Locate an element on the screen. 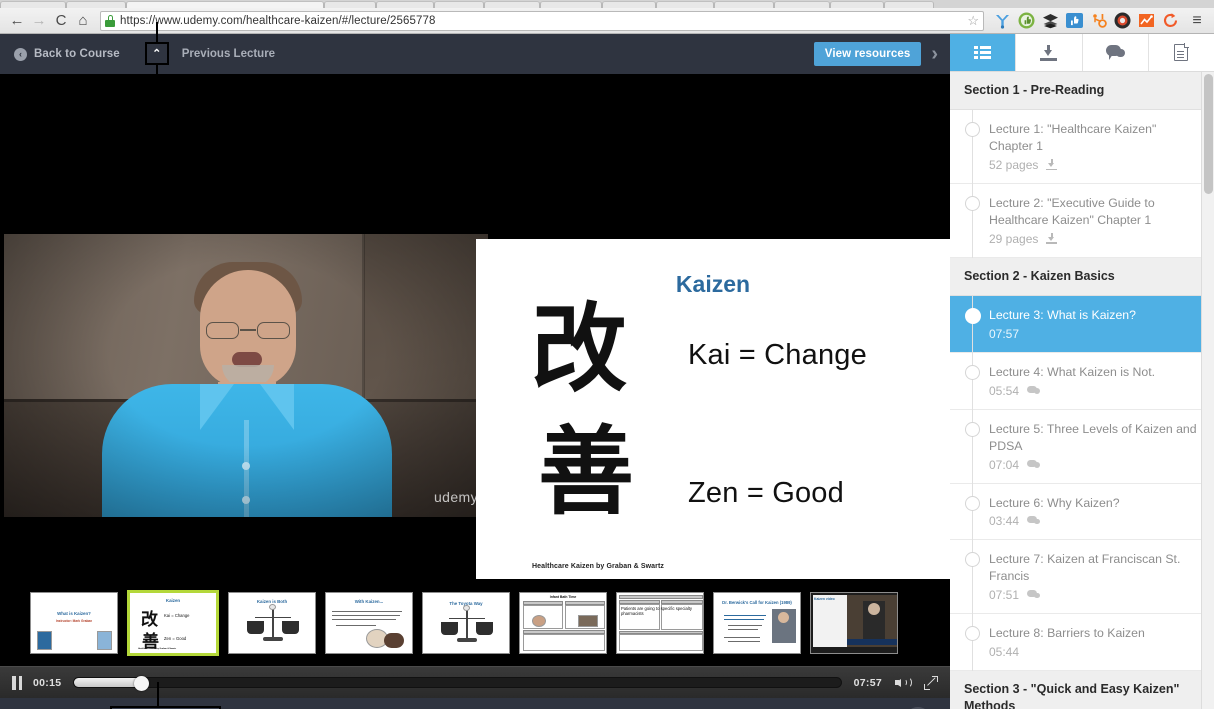 The width and height of the screenshot is (1214, 709). forward-icon: → is located at coordinates (39, 21).